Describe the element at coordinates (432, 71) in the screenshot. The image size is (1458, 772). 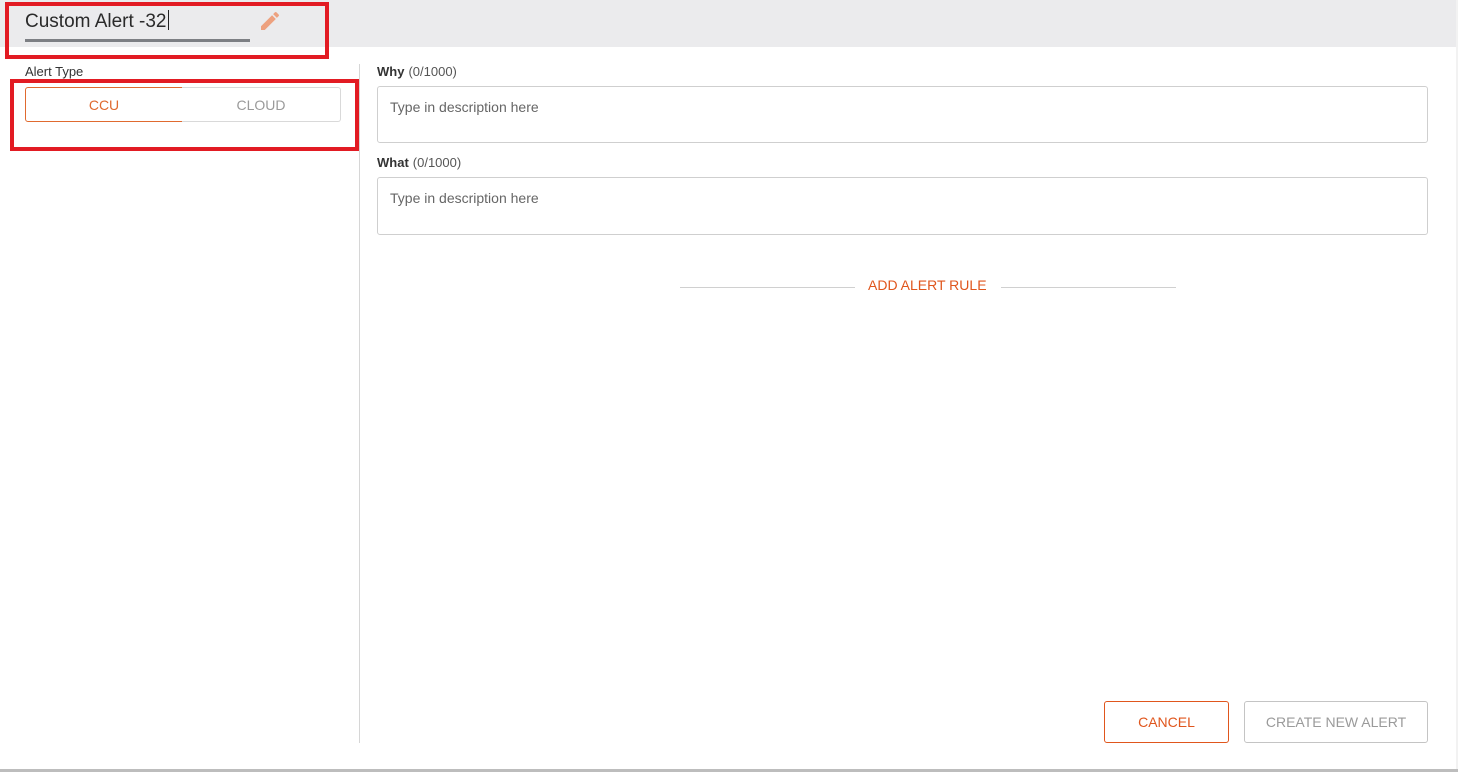
I see `why-char-count: (0/1000)` at that location.